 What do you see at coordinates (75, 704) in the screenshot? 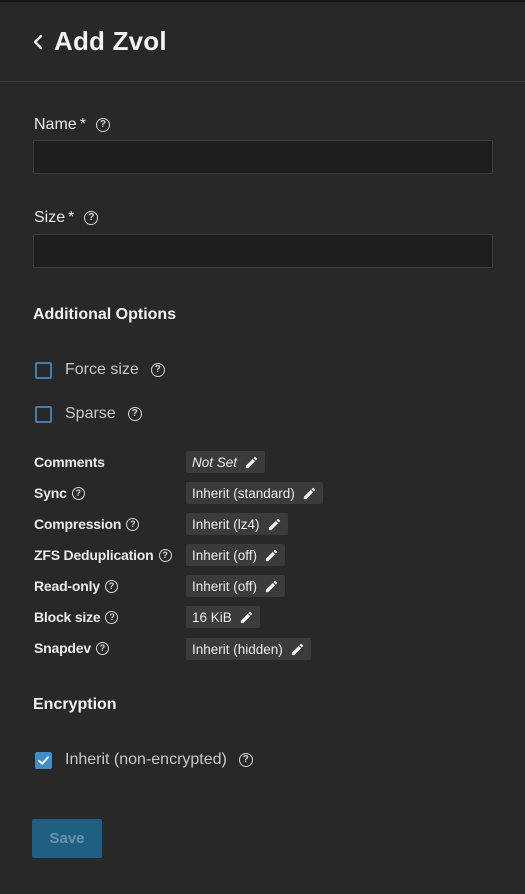
I see `encryption-heading: Encryption` at bounding box center [75, 704].